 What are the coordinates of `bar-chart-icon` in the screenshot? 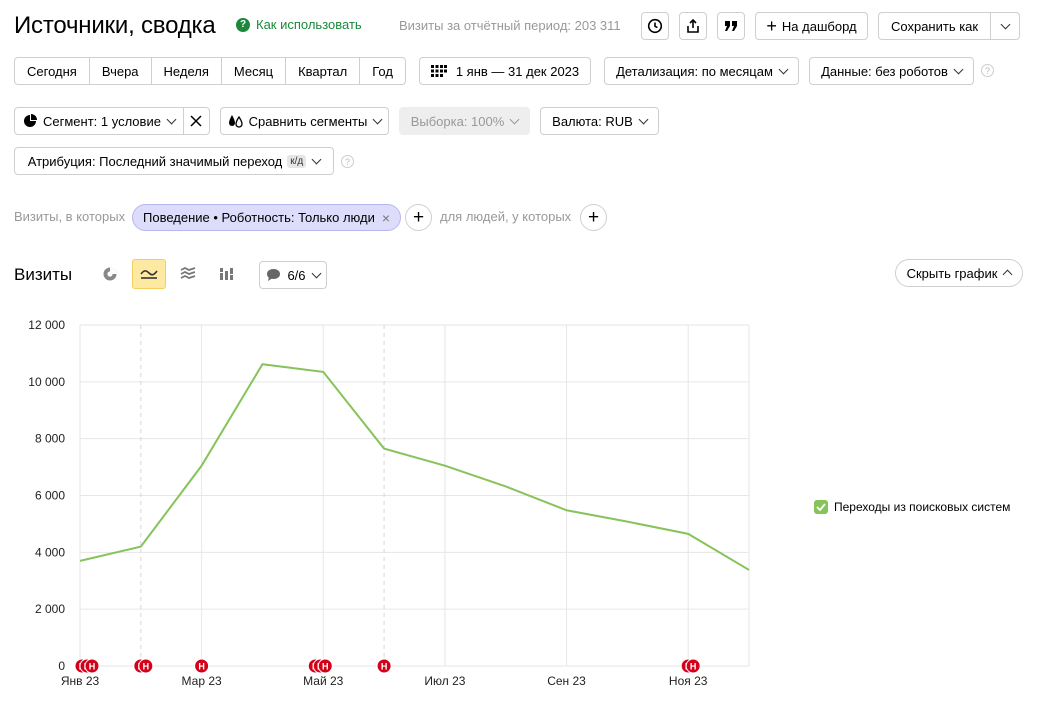 It's located at (226, 274).